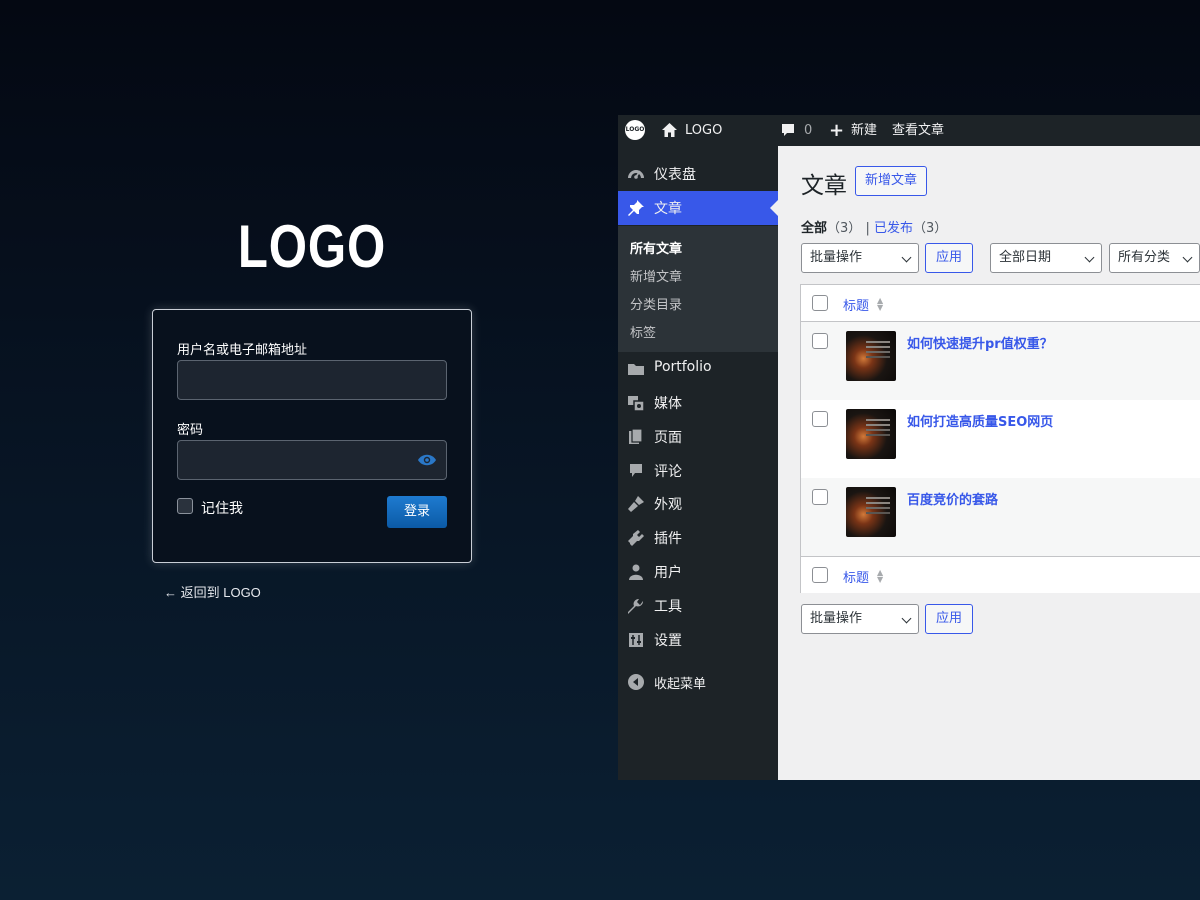 Image resolution: width=1200 pixels, height=900 pixels. Describe the element at coordinates (185, 506) in the screenshot. I see `remember-me-checkbox` at that location.